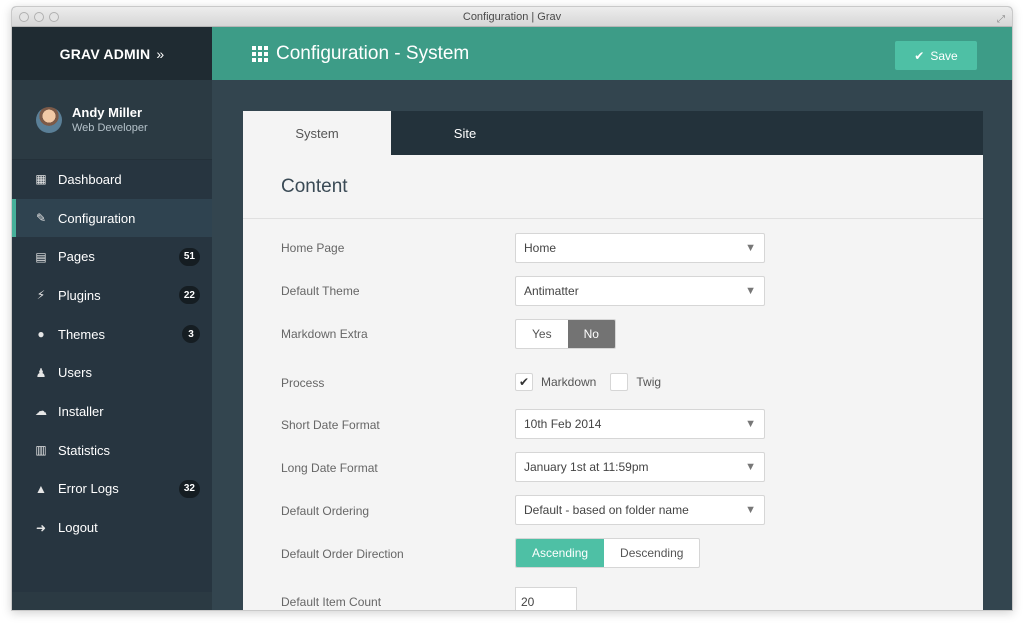 Image resolution: width=1024 pixels, height=627 pixels. Describe the element at coordinates (24, 17) in the screenshot. I see `close-window-button` at that location.